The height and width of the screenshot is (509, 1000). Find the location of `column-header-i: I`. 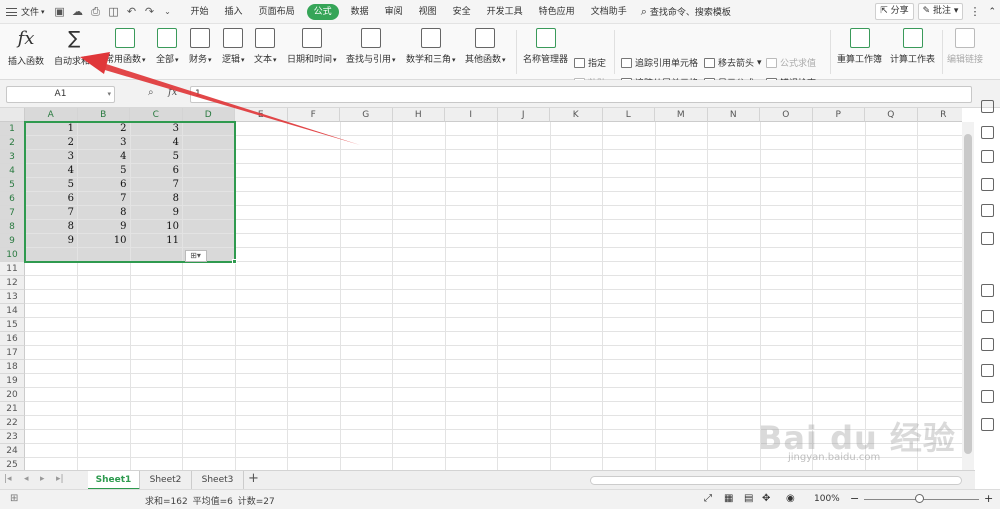

column-header-i: I is located at coordinates (471, 115).